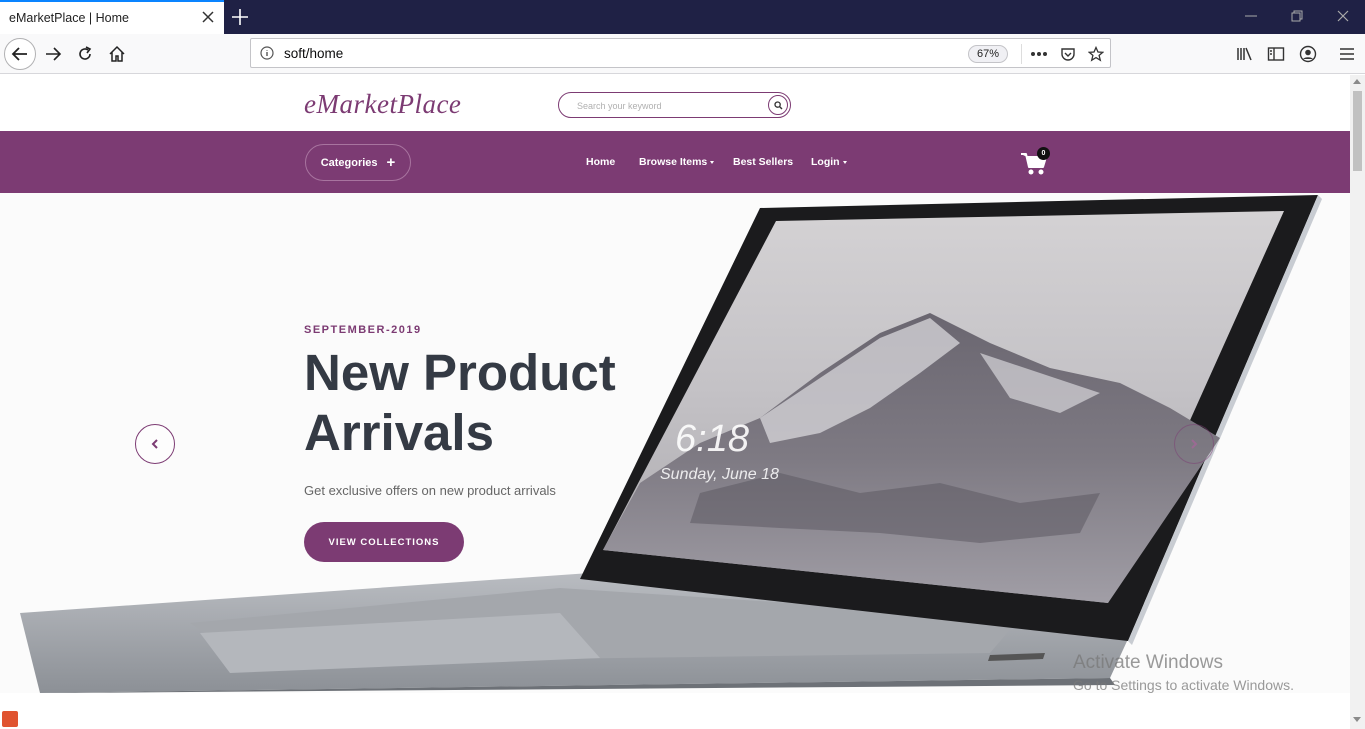  What do you see at coordinates (460, 402) in the screenshot?
I see `hero-title: New Product Arrivals` at bounding box center [460, 402].